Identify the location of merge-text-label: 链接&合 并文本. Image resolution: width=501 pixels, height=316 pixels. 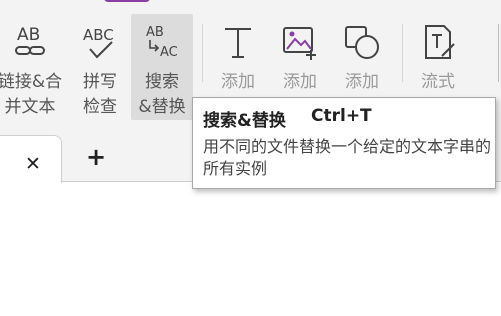
(31, 94).